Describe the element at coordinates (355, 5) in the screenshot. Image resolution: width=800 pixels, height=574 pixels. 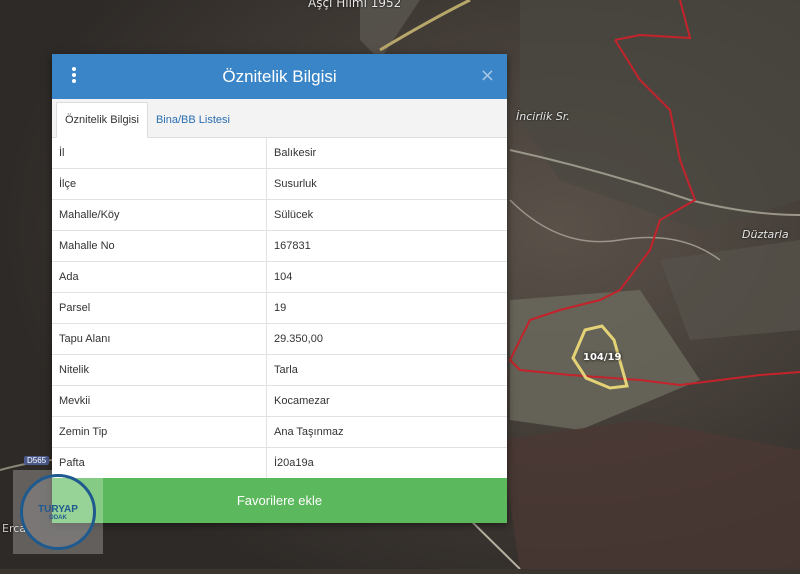
I see `map-label-restaurant: Aşçı Hilmi 1952` at that location.